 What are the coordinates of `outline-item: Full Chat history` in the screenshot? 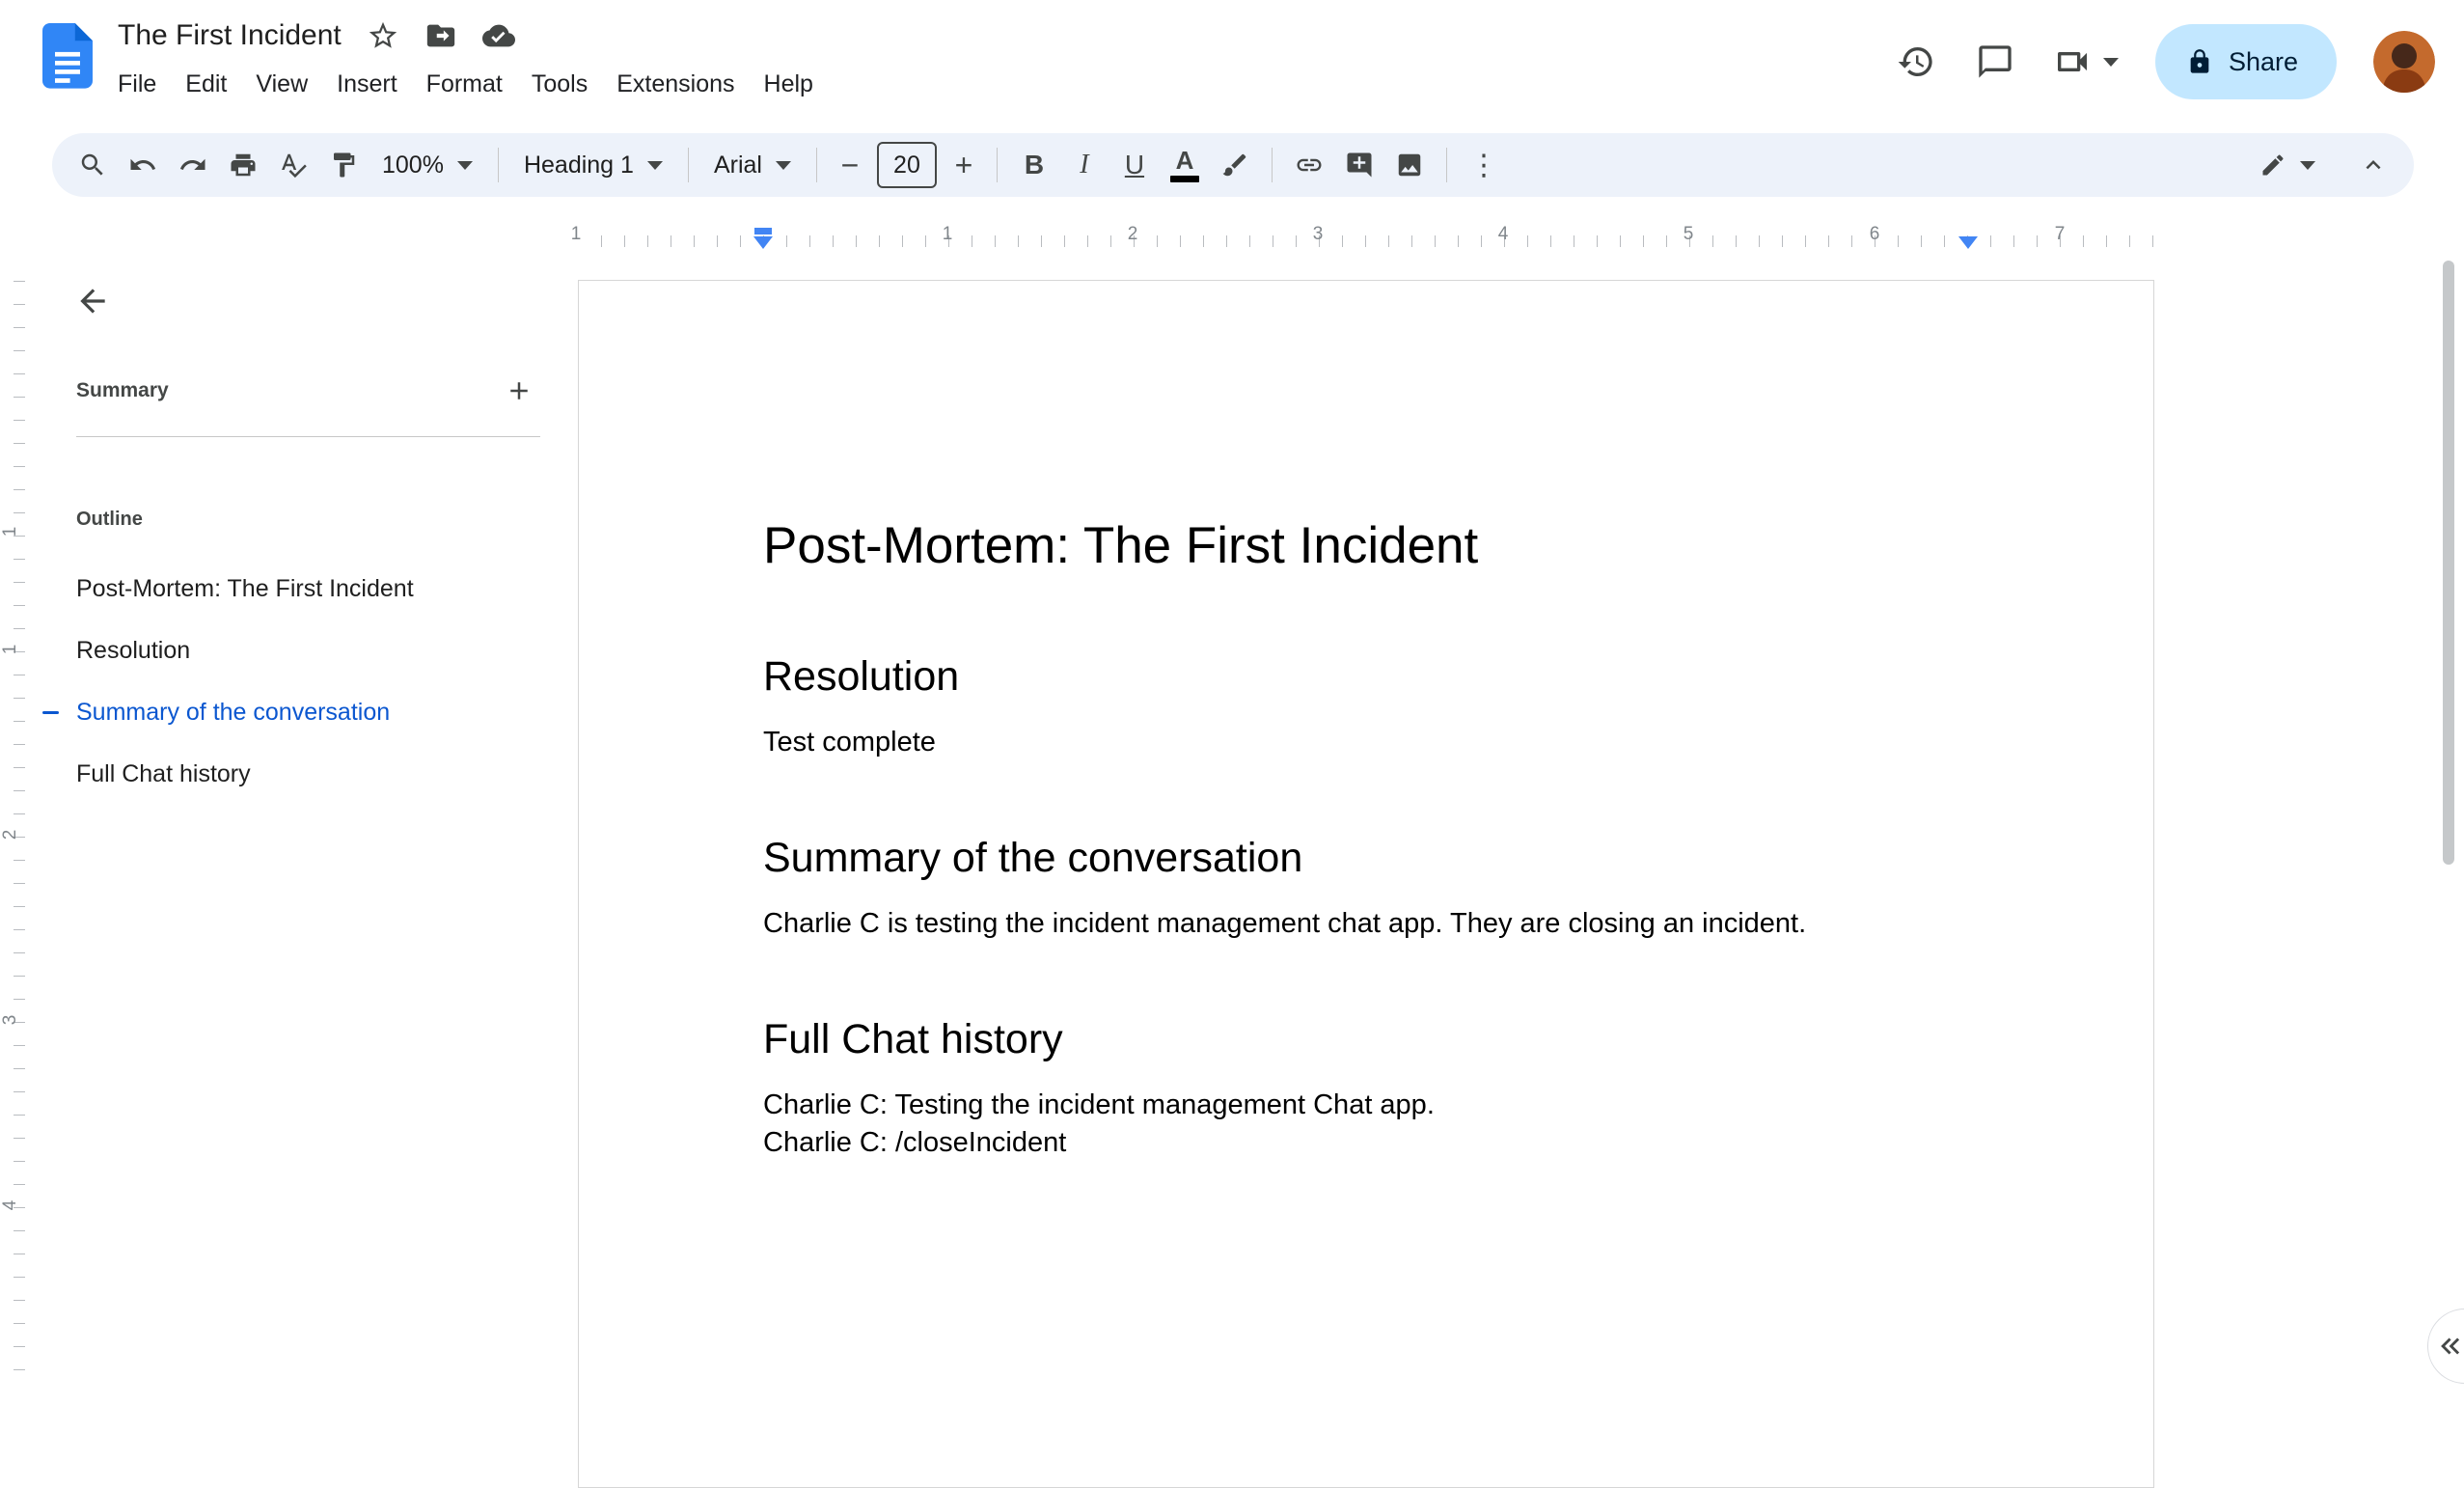 It's located at (304, 774).